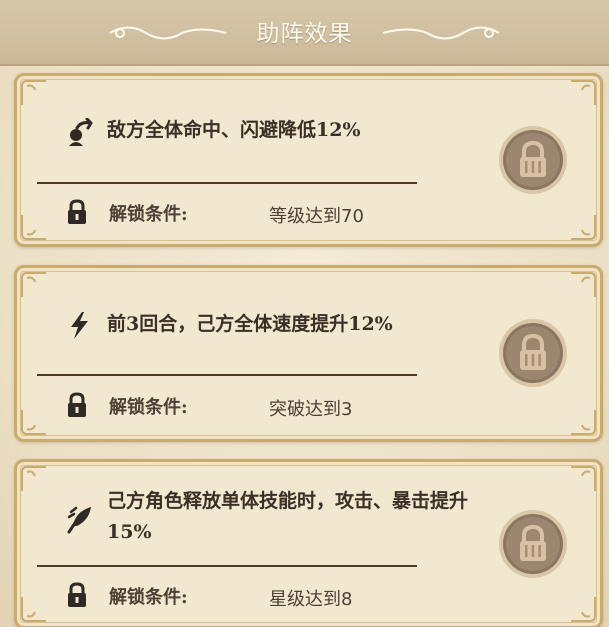 The image size is (609, 627). Describe the element at coordinates (79, 520) in the screenshot. I see `feather-quill-icon` at that location.